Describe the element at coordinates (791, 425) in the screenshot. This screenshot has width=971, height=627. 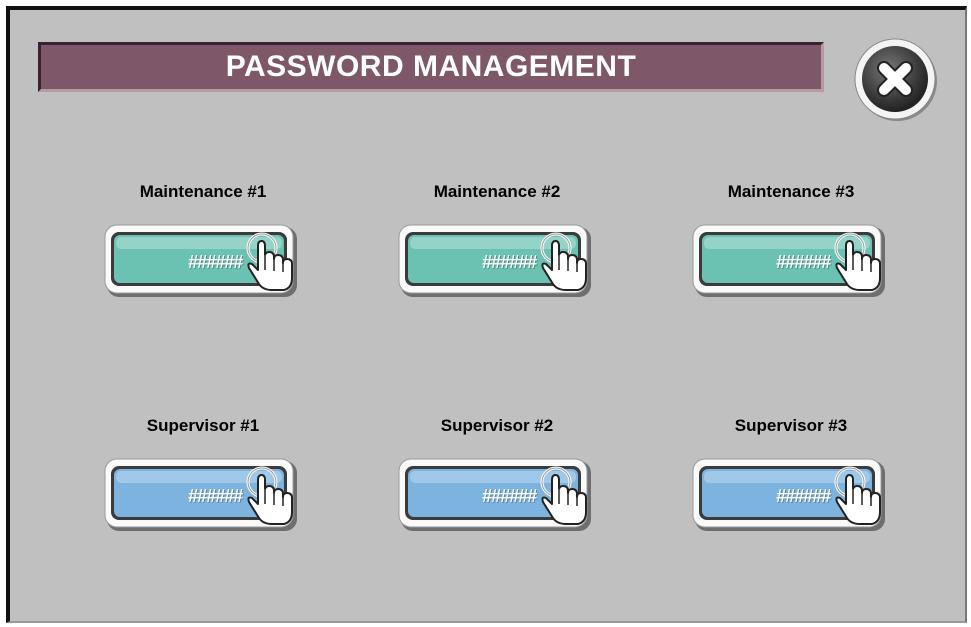
I see `supervisor-3-label: Supervisor #3` at that location.